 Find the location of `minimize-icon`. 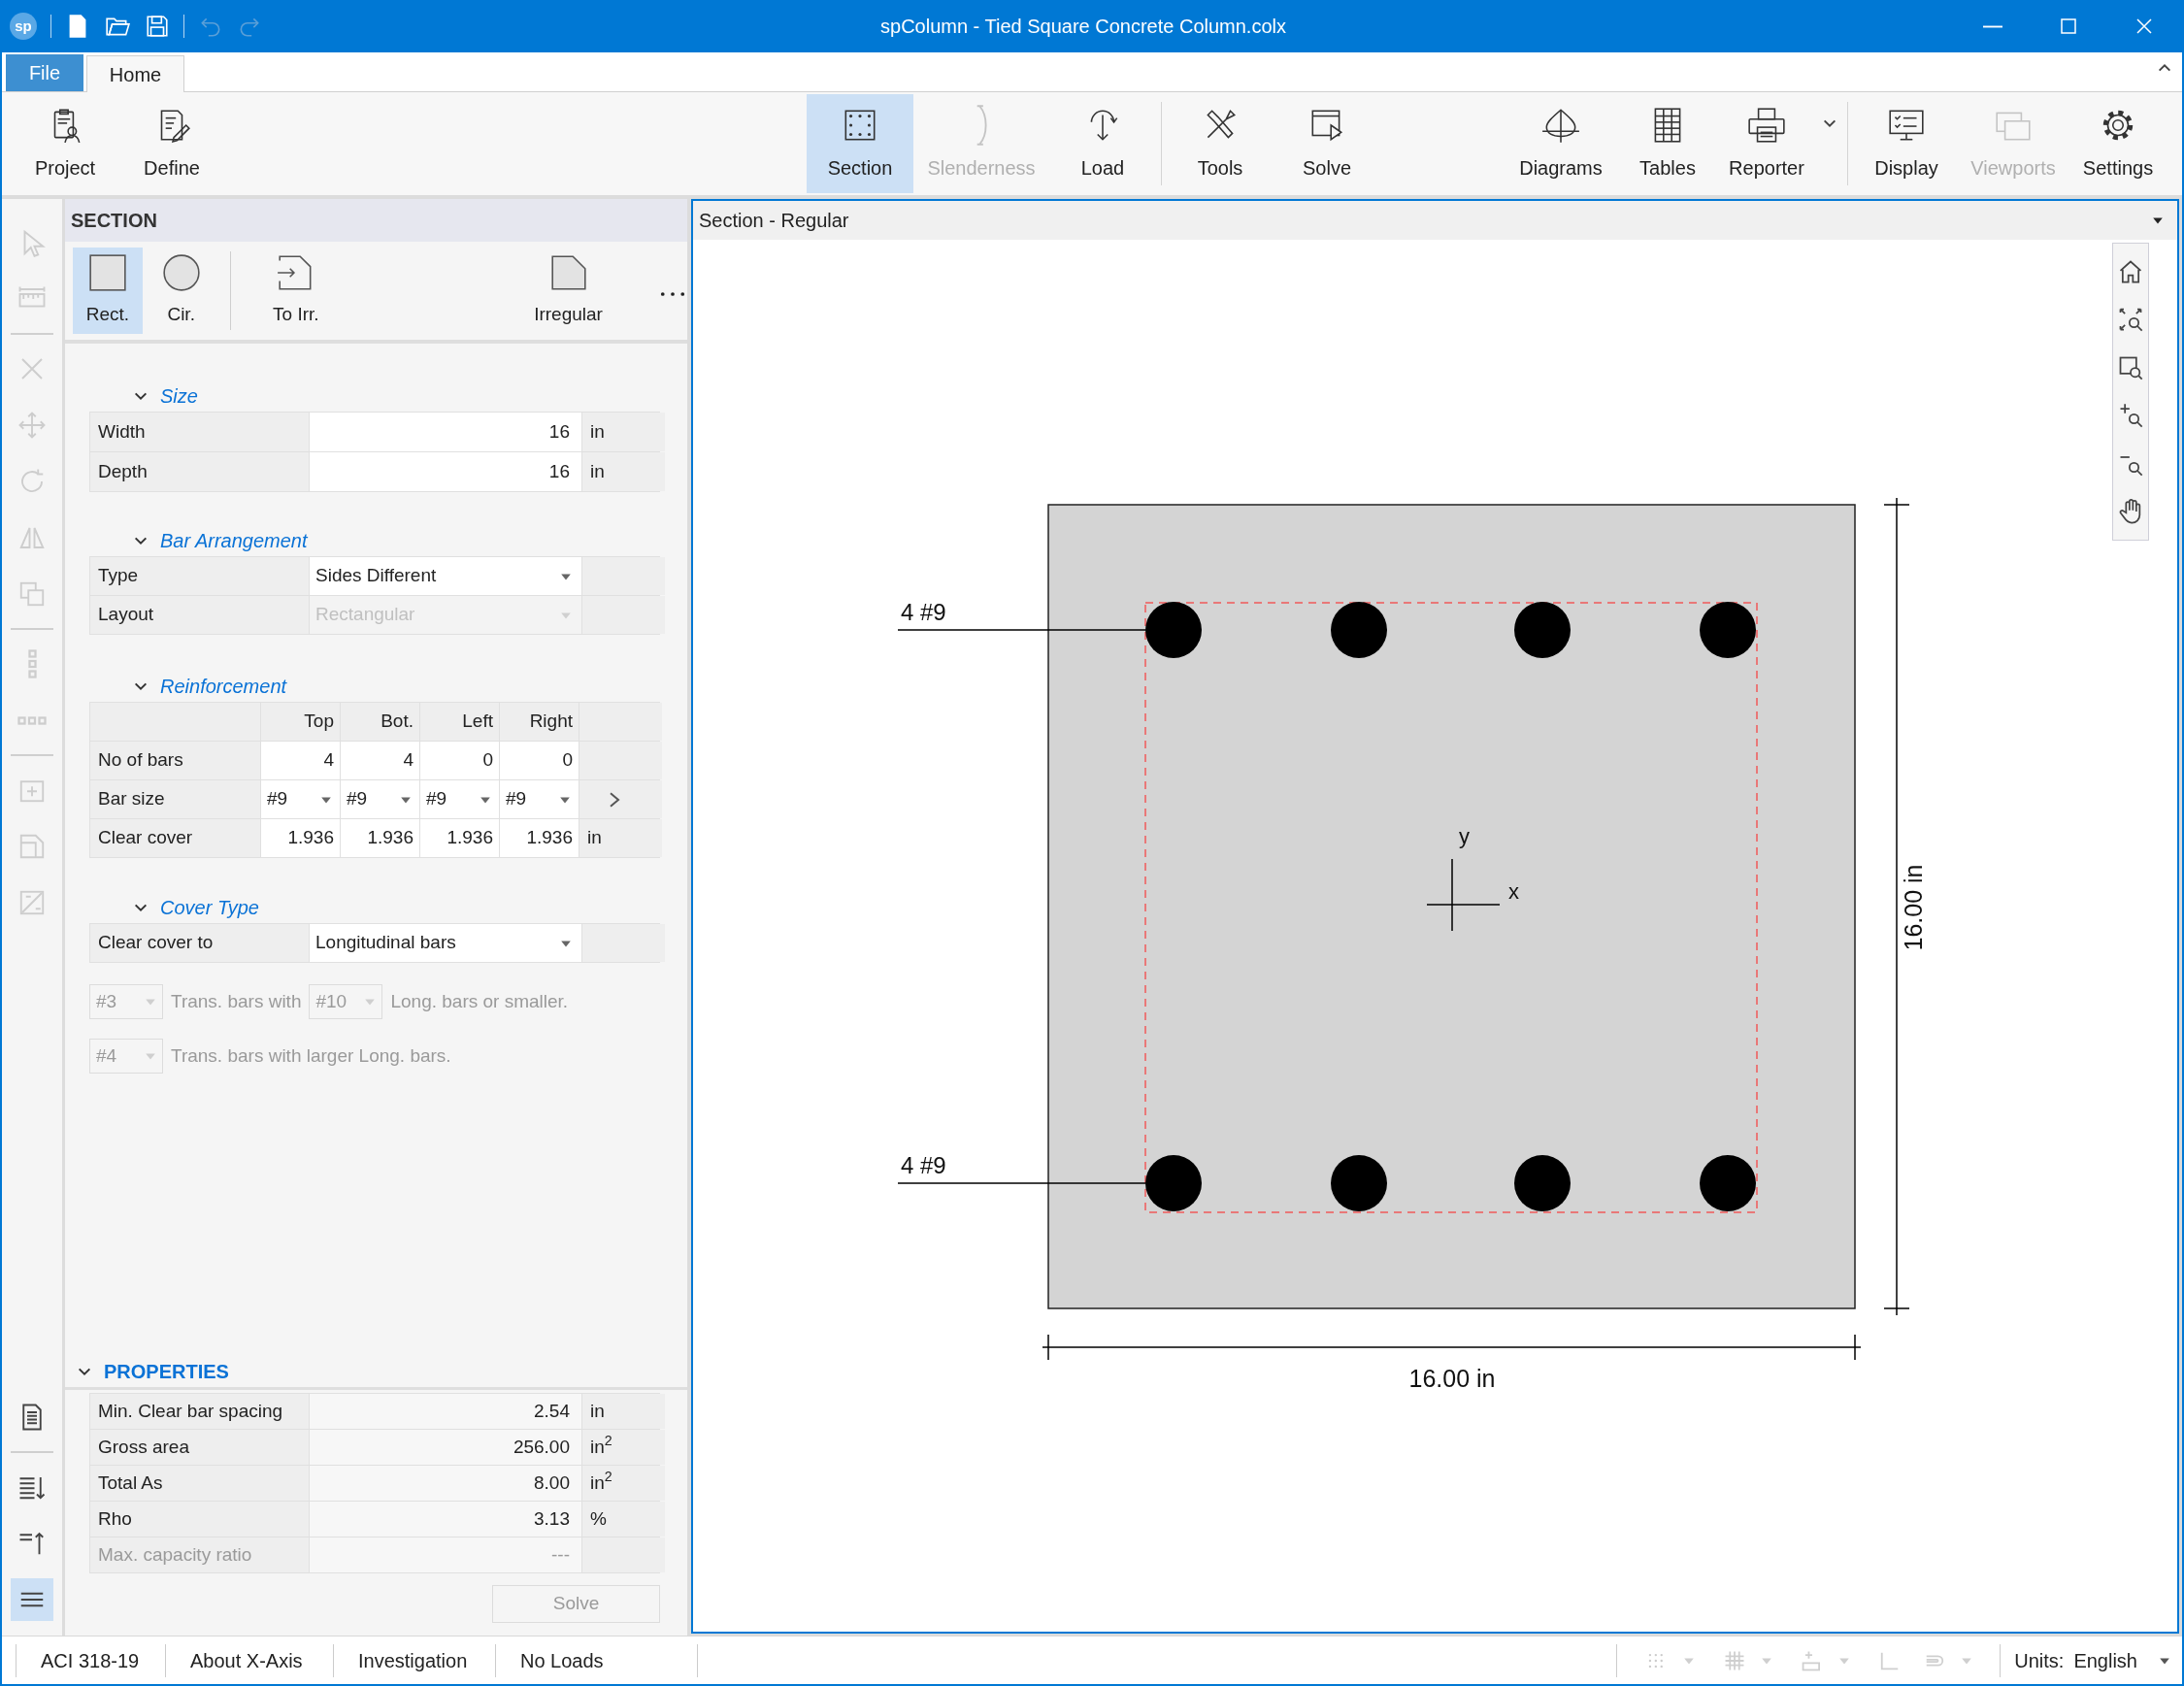

minimize-icon is located at coordinates (1992, 26).